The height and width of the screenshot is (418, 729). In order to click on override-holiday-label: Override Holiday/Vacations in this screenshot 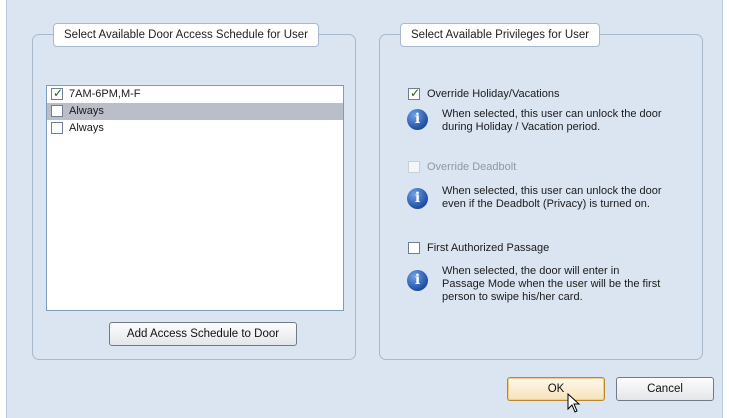, I will do `click(493, 94)`.